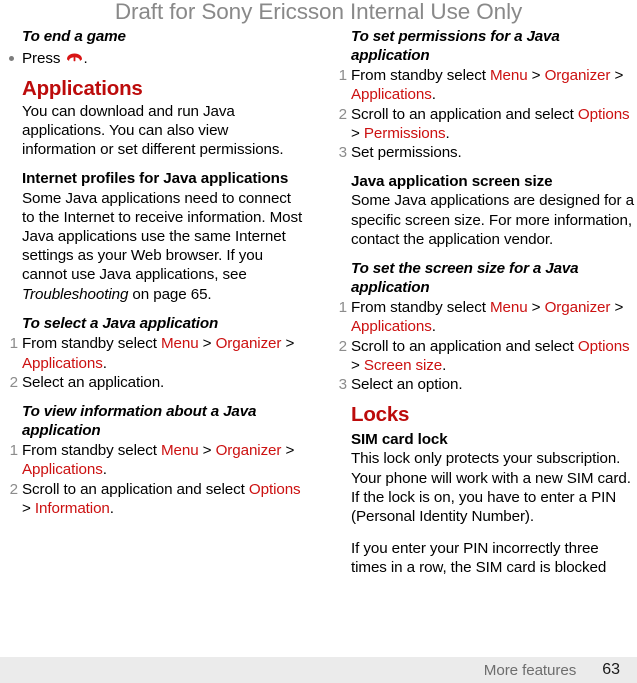 This screenshot has height=683, width=637. Describe the element at coordinates (318, 670) in the screenshot. I see `page-footer: More features 63` at that location.